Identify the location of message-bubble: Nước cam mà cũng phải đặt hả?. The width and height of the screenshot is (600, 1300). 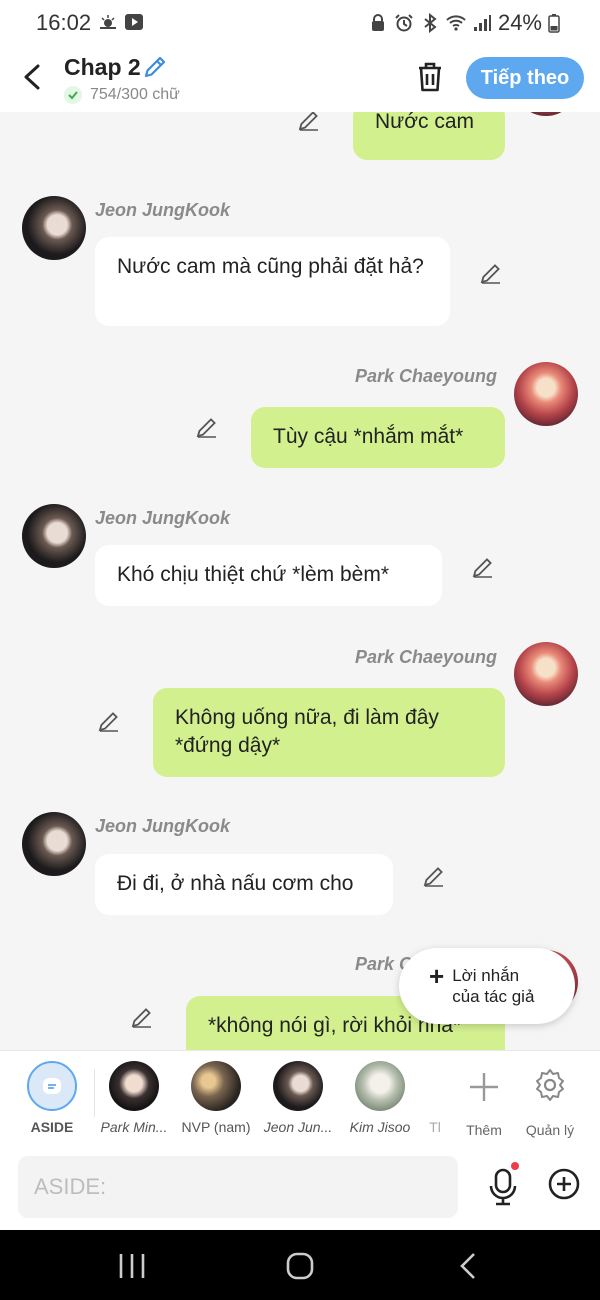
(272, 281).